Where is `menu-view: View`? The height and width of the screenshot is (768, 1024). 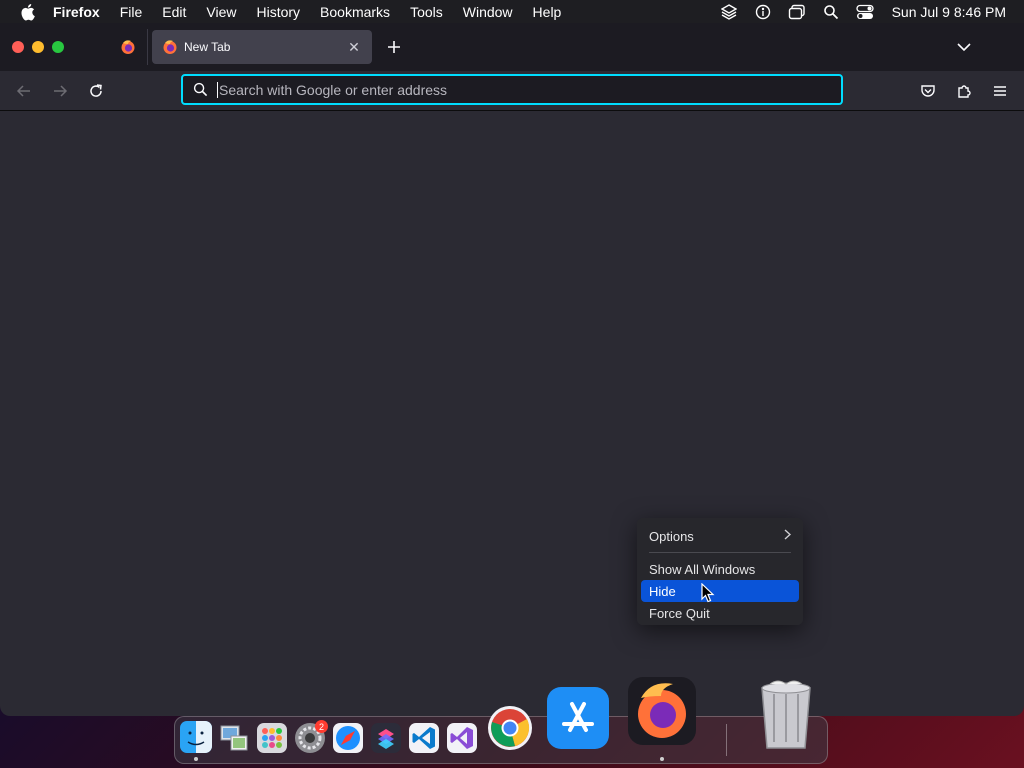
menu-view: View is located at coordinates (221, 11).